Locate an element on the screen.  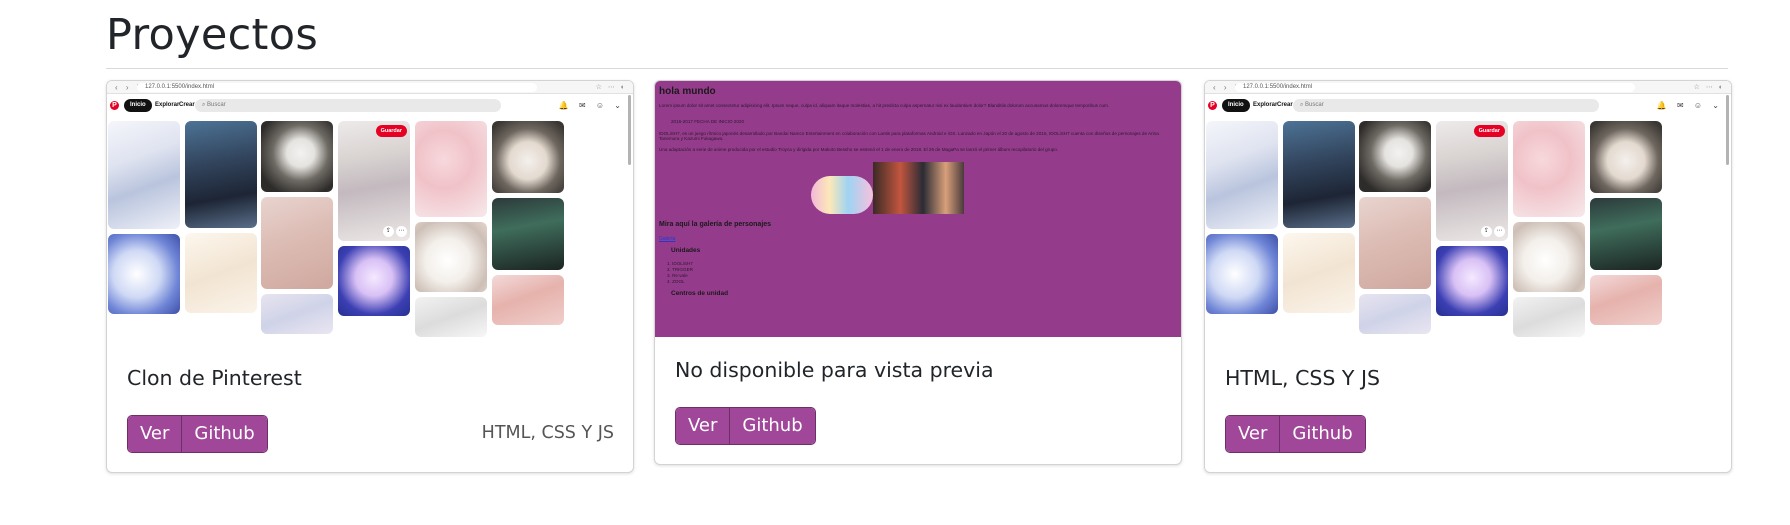
section-title: Proyectos is located at coordinates (212, 35).